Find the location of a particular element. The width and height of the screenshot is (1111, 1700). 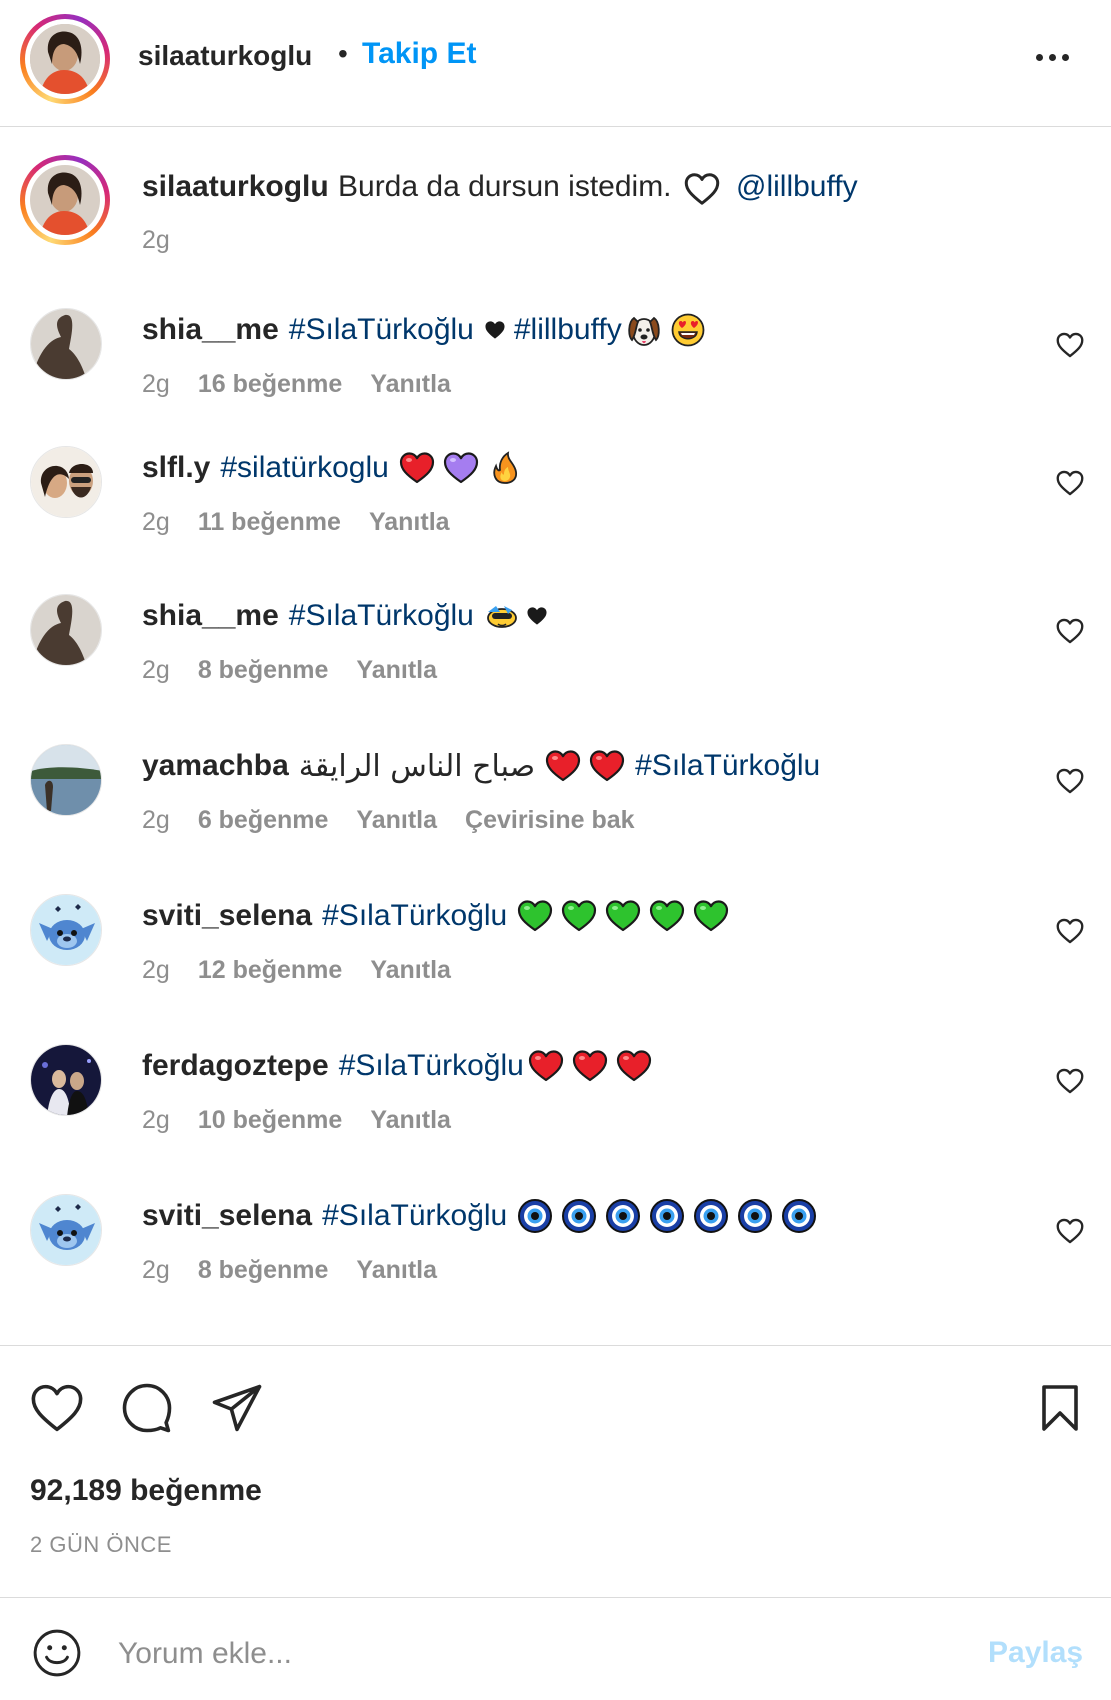

send-icon is located at coordinates (237, 1408).